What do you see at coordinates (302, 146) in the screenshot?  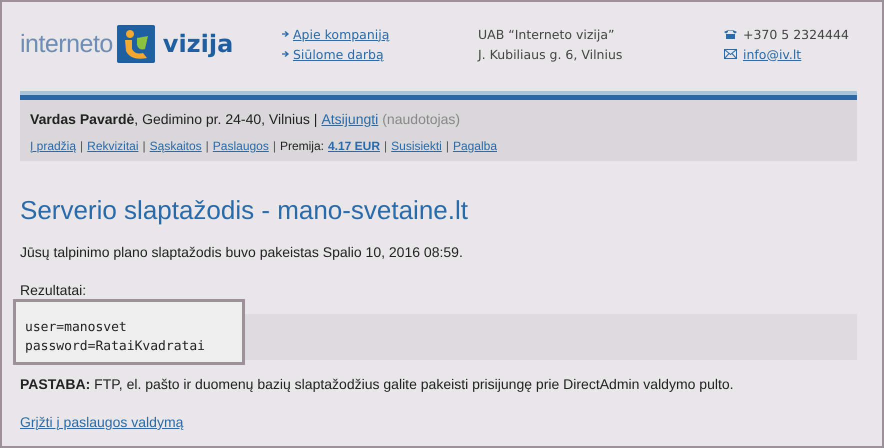 I see `bonus-label: Premija:` at bounding box center [302, 146].